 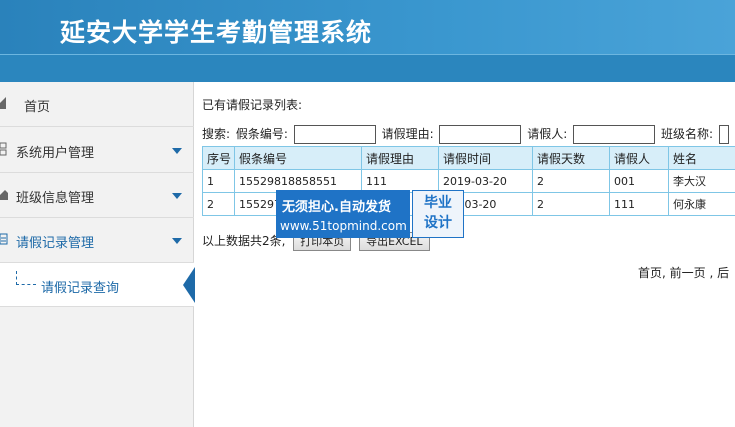 What do you see at coordinates (701, 204) in the screenshot?
I see `table-cell: 何永康` at bounding box center [701, 204].